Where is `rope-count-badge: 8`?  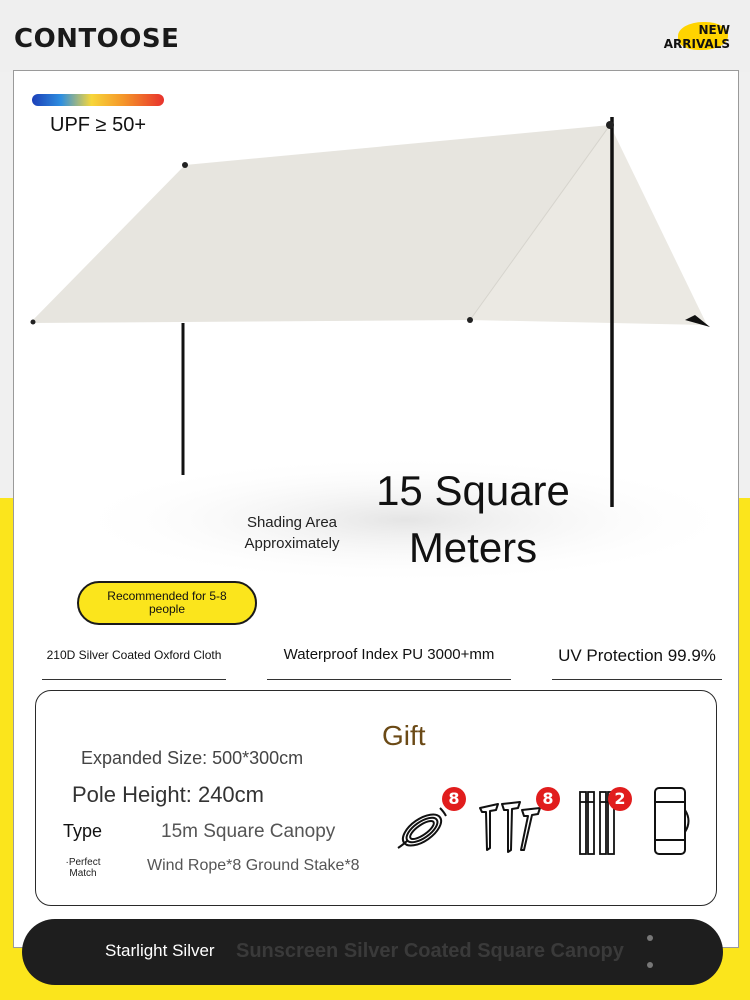 rope-count-badge: 8 is located at coordinates (454, 799).